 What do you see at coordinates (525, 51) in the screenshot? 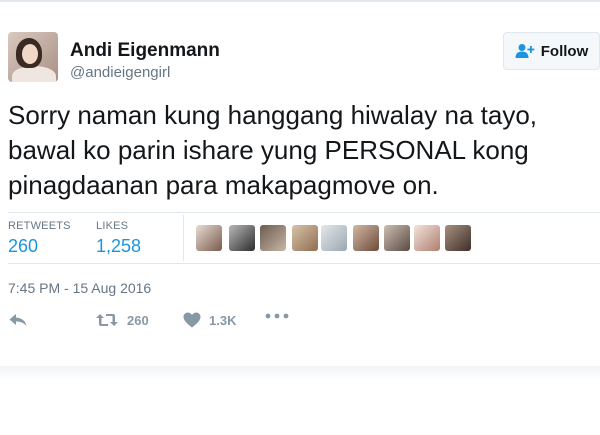
I see `add-user-icon` at bounding box center [525, 51].